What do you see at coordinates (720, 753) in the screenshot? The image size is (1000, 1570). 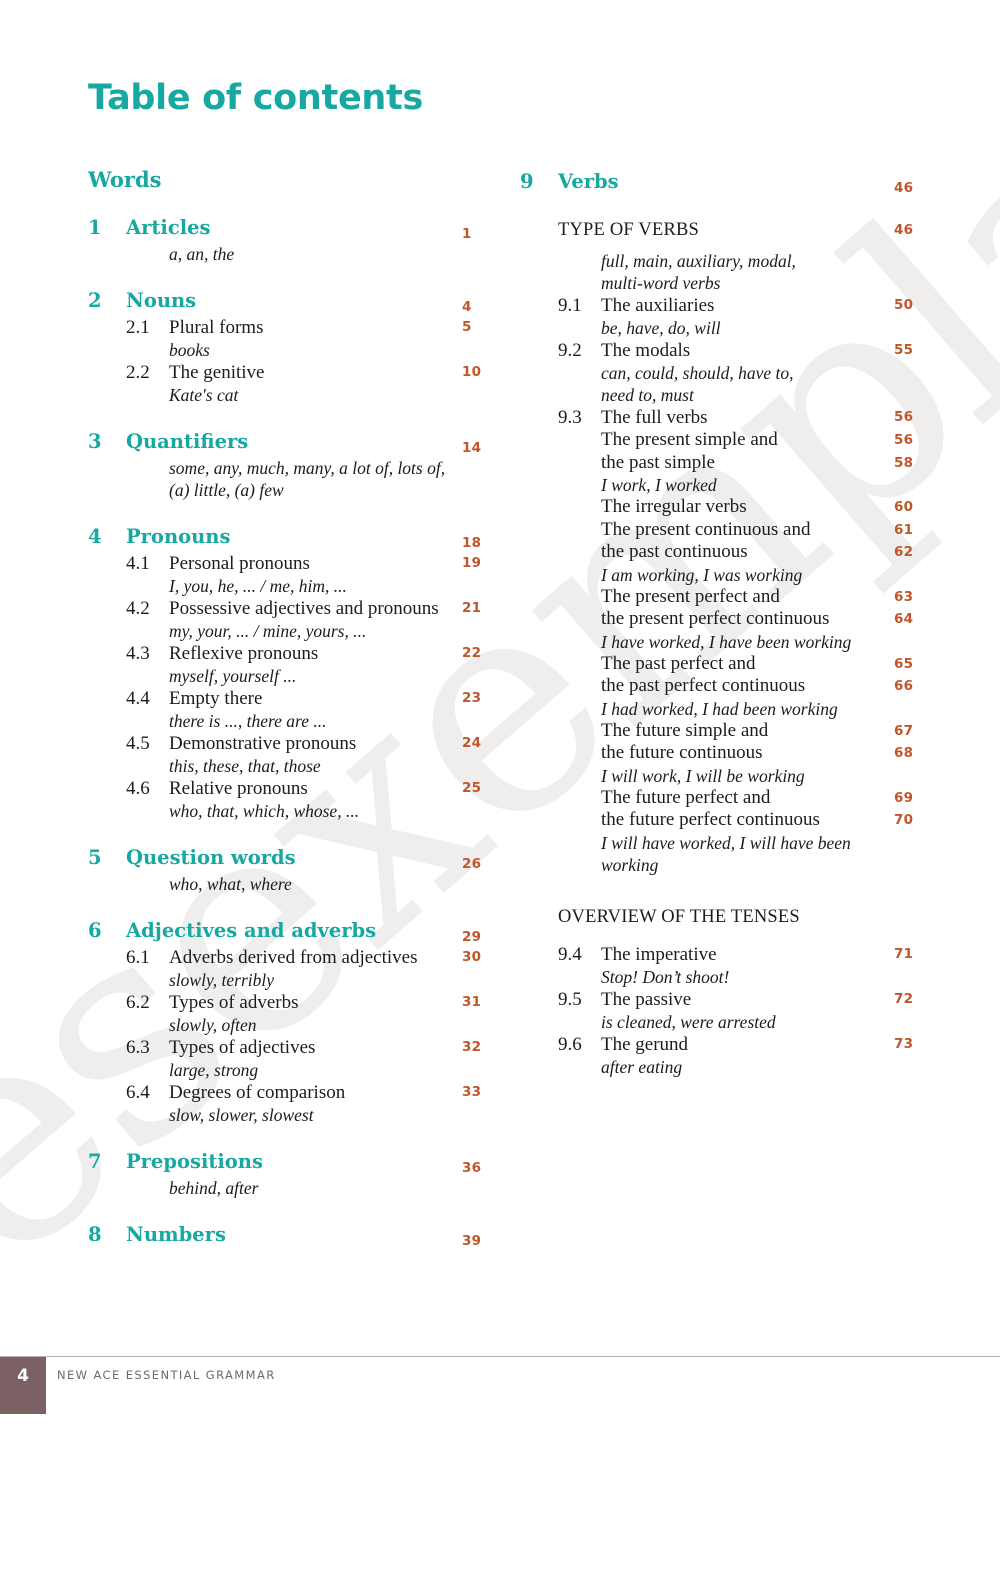 I see `tense-entry-line: the future continuous 68` at bounding box center [720, 753].